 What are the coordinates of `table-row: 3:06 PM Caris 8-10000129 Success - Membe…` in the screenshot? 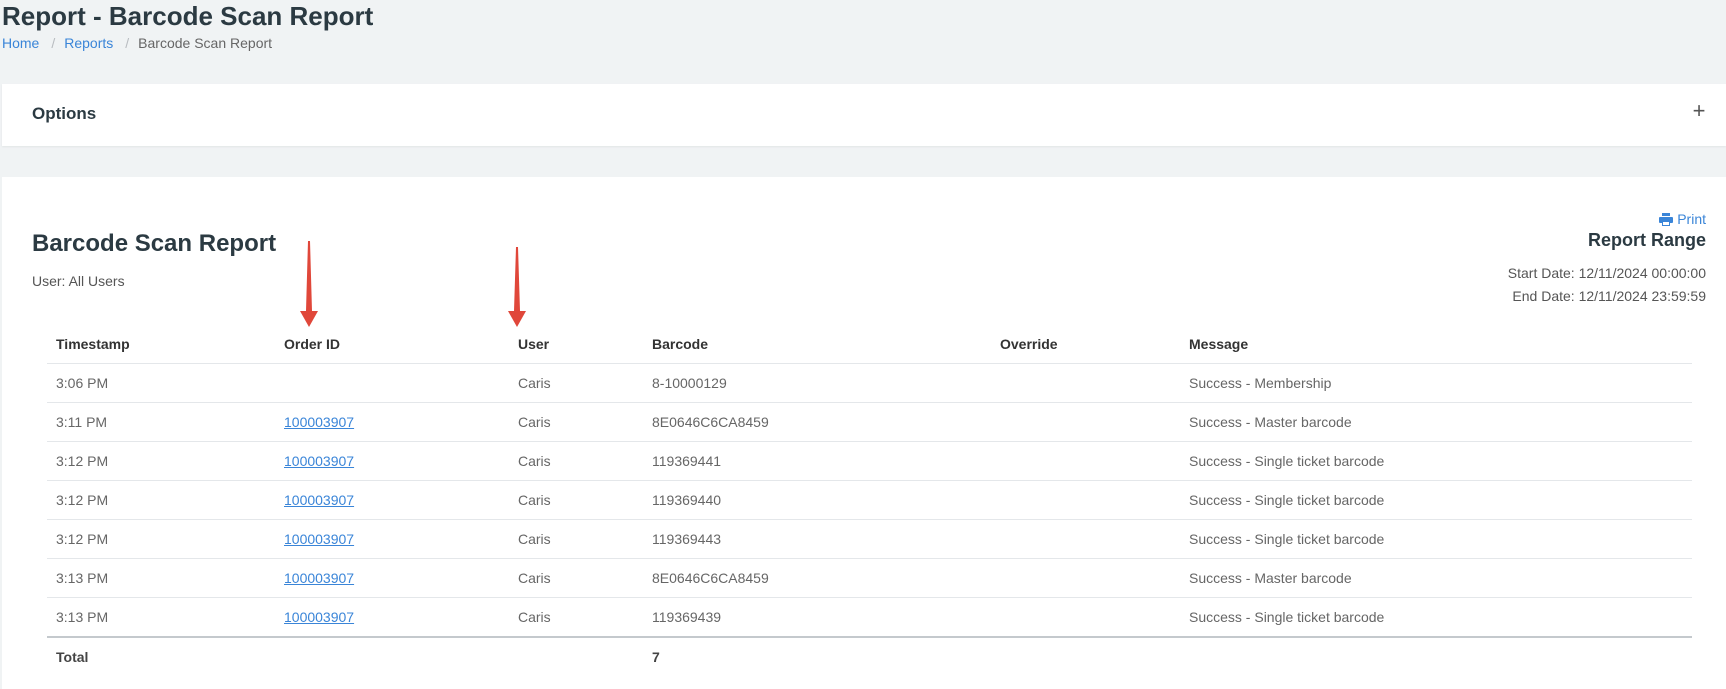 It's located at (869, 383).